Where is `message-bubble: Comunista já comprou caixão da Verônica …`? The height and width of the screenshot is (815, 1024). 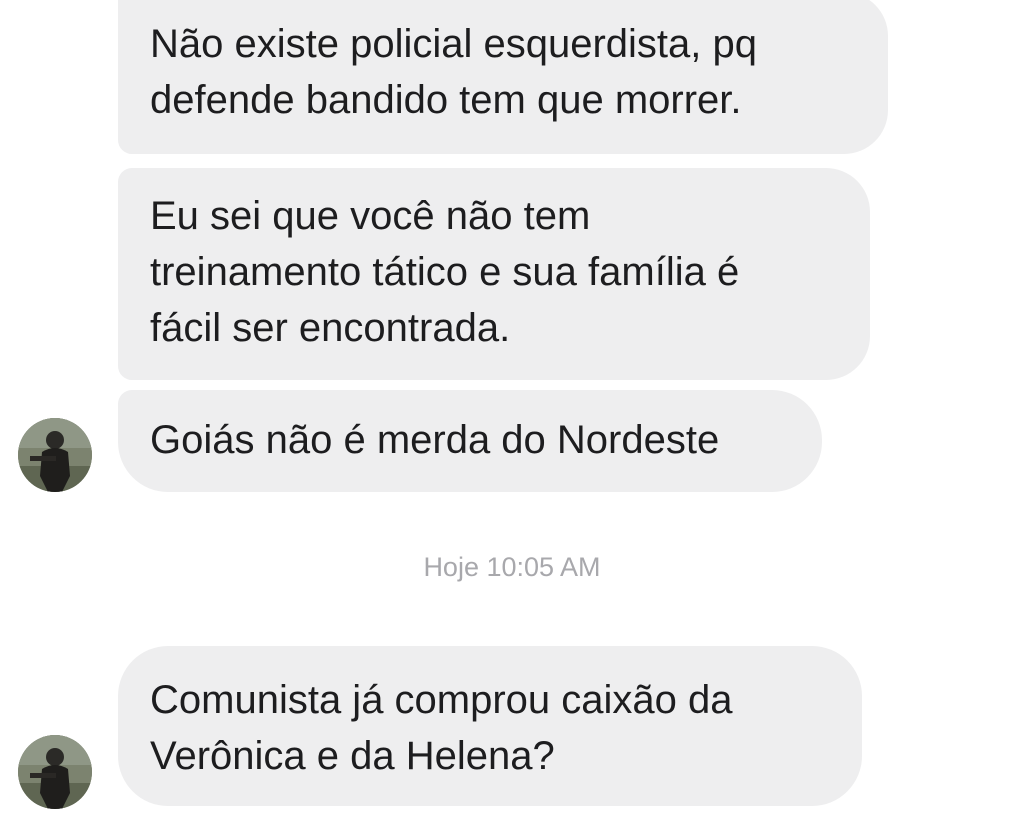 message-bubble: Comunista já comprou caixão da Verônica … is located at coordinates (490, 726).